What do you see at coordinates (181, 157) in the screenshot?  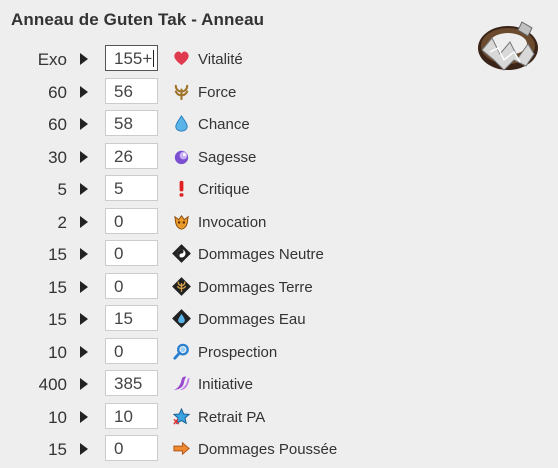 I see `wisdom-icon` at bounding box center [181, 157].